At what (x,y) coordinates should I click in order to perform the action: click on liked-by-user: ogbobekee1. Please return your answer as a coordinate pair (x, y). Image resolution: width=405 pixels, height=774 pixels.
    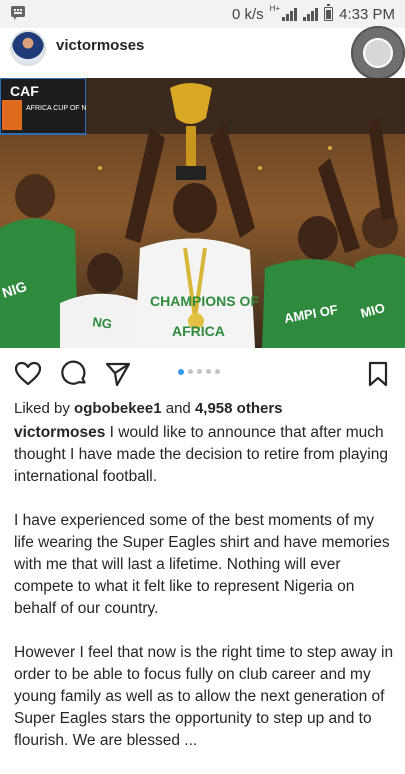
    Looking at the image, I should click on (118, 408).